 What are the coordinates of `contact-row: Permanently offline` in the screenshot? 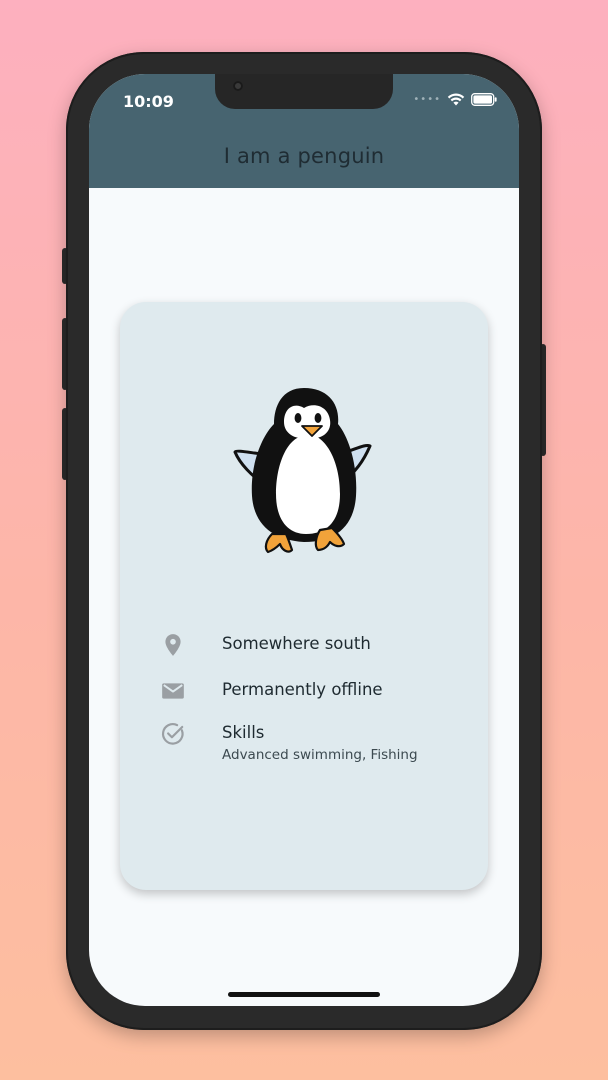 It's located at (304, 695).